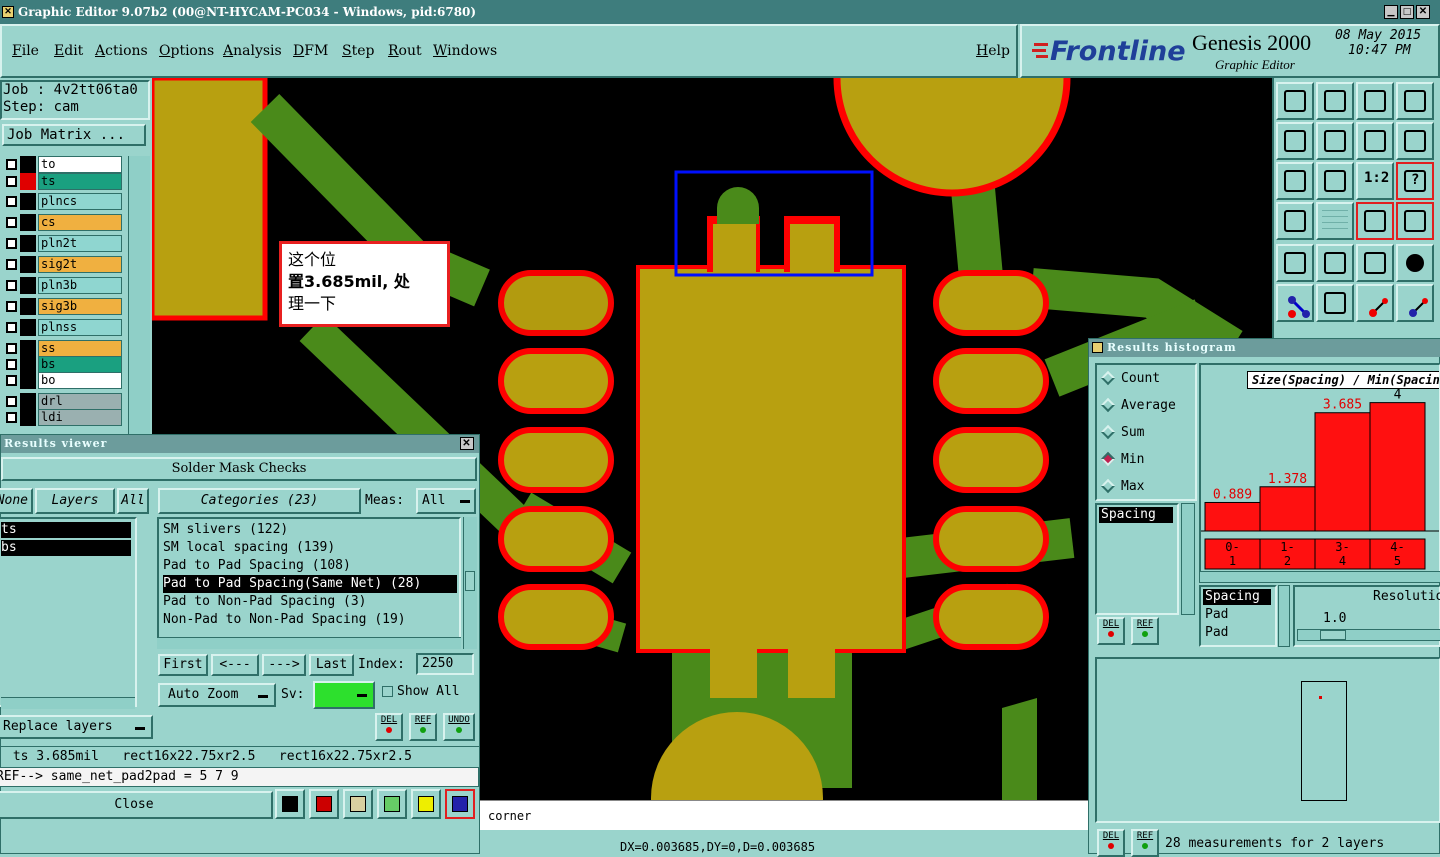 This screenshot has width=1440, height=857. What do you see at coordinates (993, 51) in the screenshot?
I see `menu-help: Help` at bounding box center [993, 51].